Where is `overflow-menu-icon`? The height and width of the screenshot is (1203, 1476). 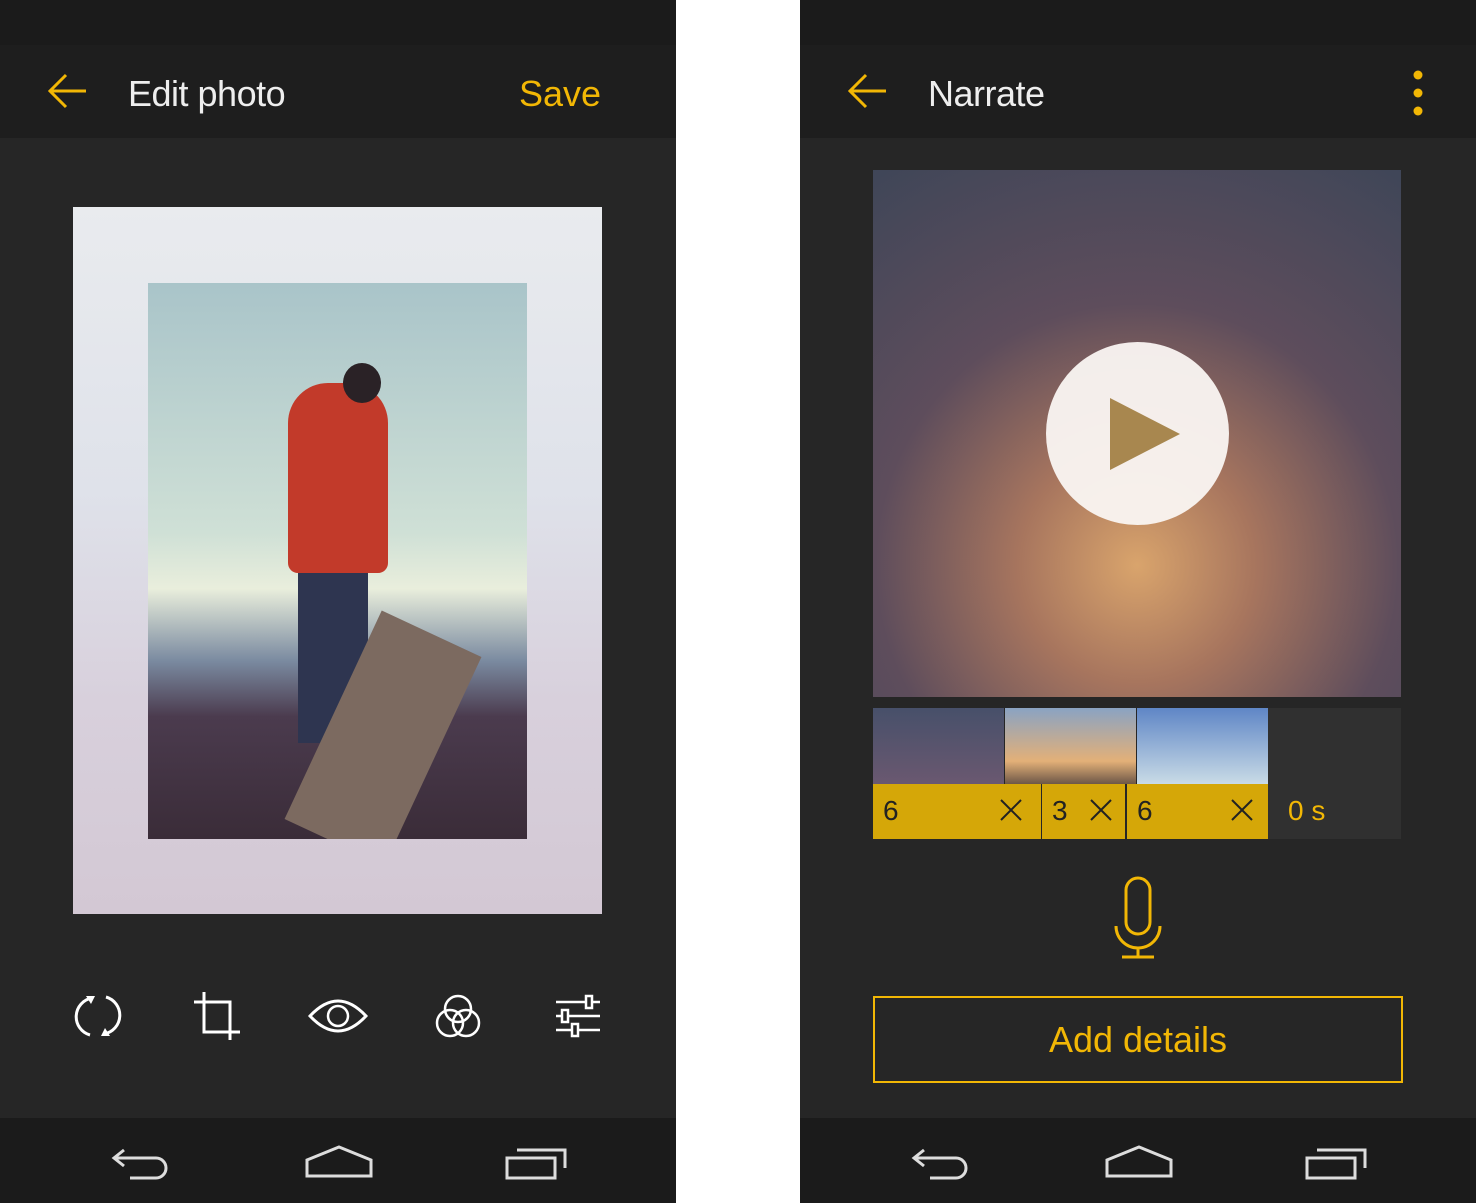
overflow-menu-icon is located at coordinates (1418, 93).